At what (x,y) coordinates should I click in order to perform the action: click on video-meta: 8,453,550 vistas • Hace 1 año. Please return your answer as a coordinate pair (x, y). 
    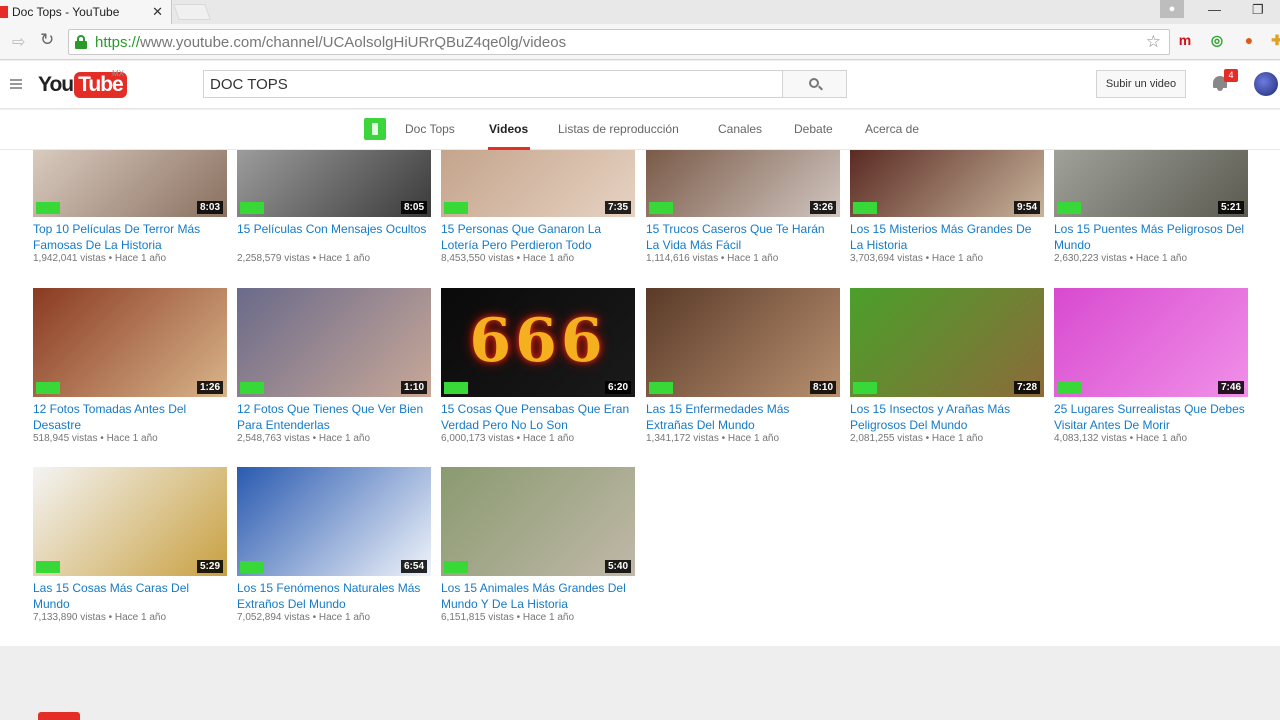
    Looking at the image, I should click on (538, 258).